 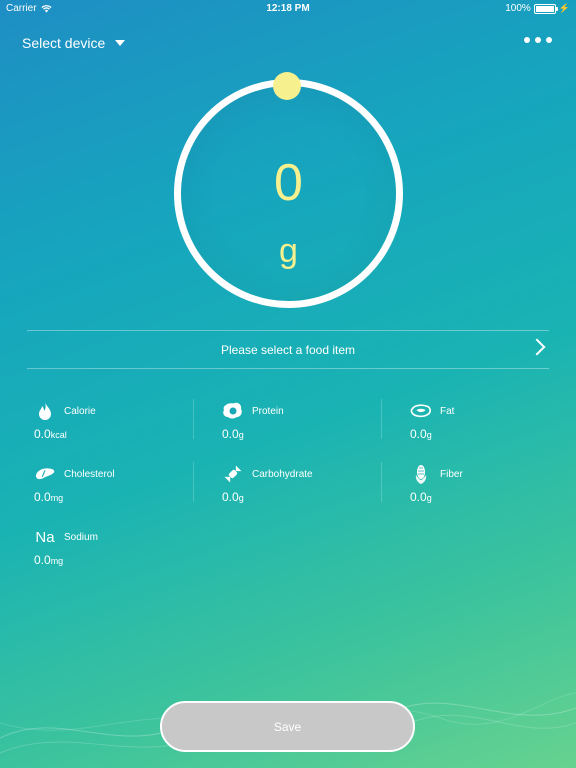 I want to click on divider, so click(x=288, y=368).